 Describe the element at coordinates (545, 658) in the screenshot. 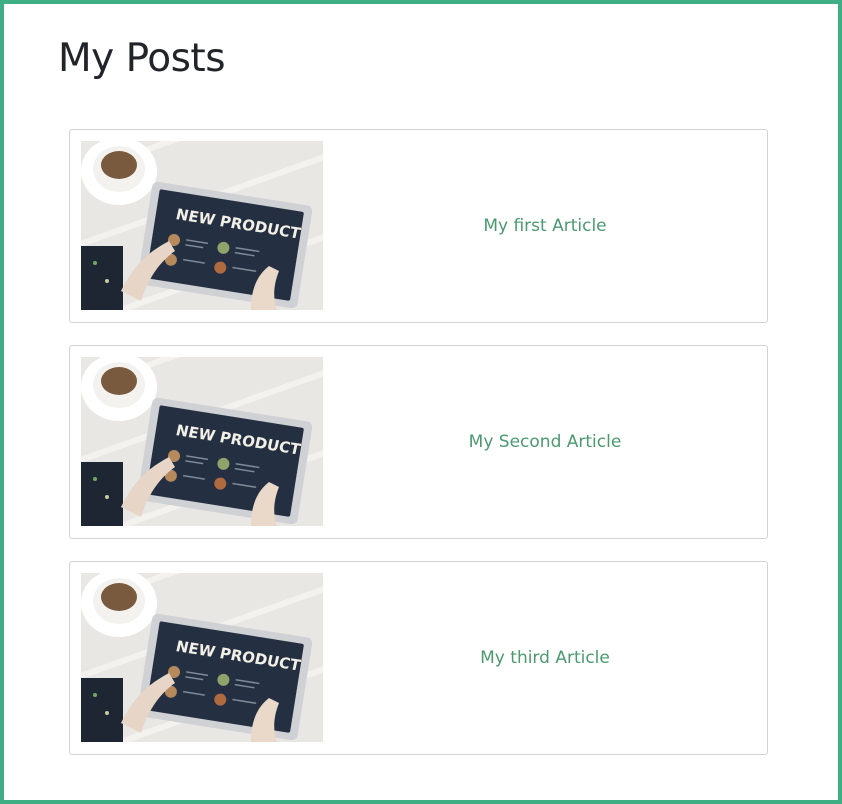

I see `post-title-link: My third Article` at that location.